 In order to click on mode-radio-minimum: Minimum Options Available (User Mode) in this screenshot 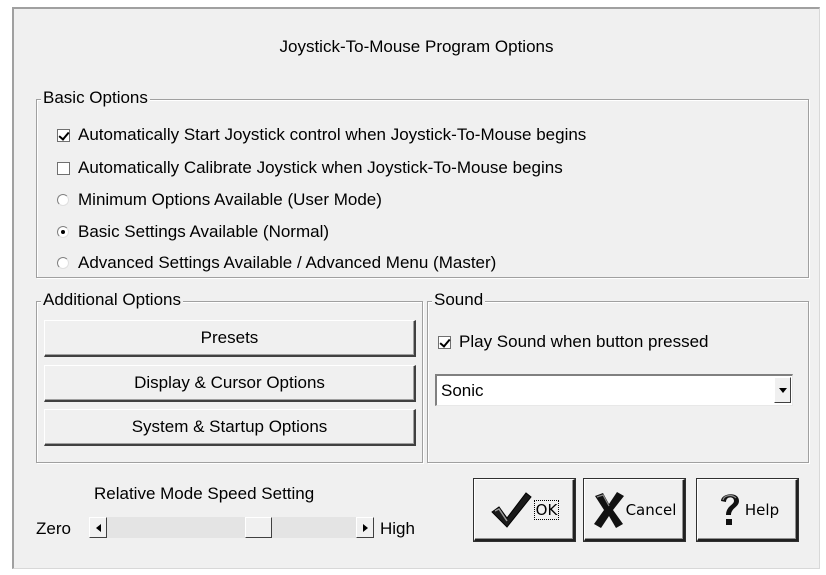, I will do `click(219, 200)`.